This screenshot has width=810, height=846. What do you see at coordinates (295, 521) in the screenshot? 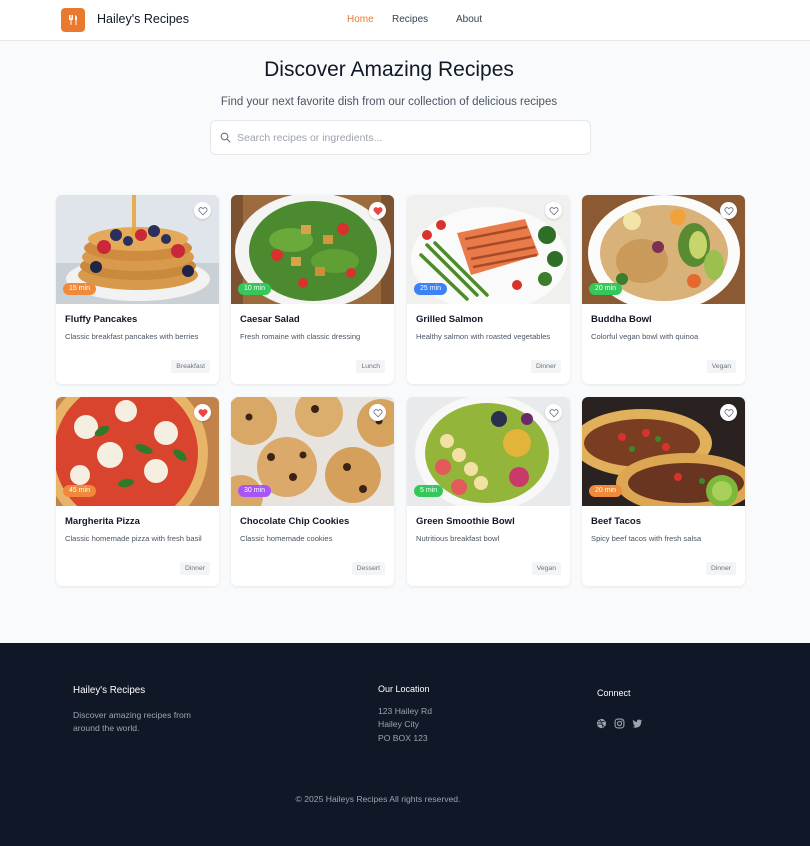
I see `recipe-title: Chocolate Chip Cookies` at bounding box center [295, 521].